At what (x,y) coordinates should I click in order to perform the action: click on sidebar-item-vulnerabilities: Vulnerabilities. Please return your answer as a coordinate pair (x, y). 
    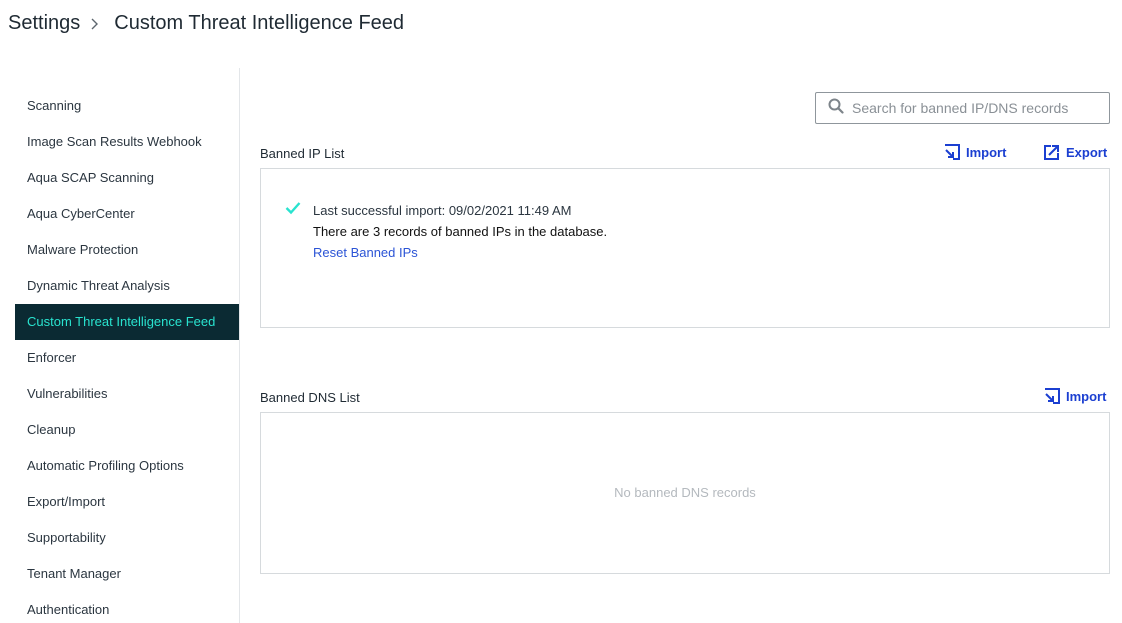
    Looking at the image, I should click on (127, 394).